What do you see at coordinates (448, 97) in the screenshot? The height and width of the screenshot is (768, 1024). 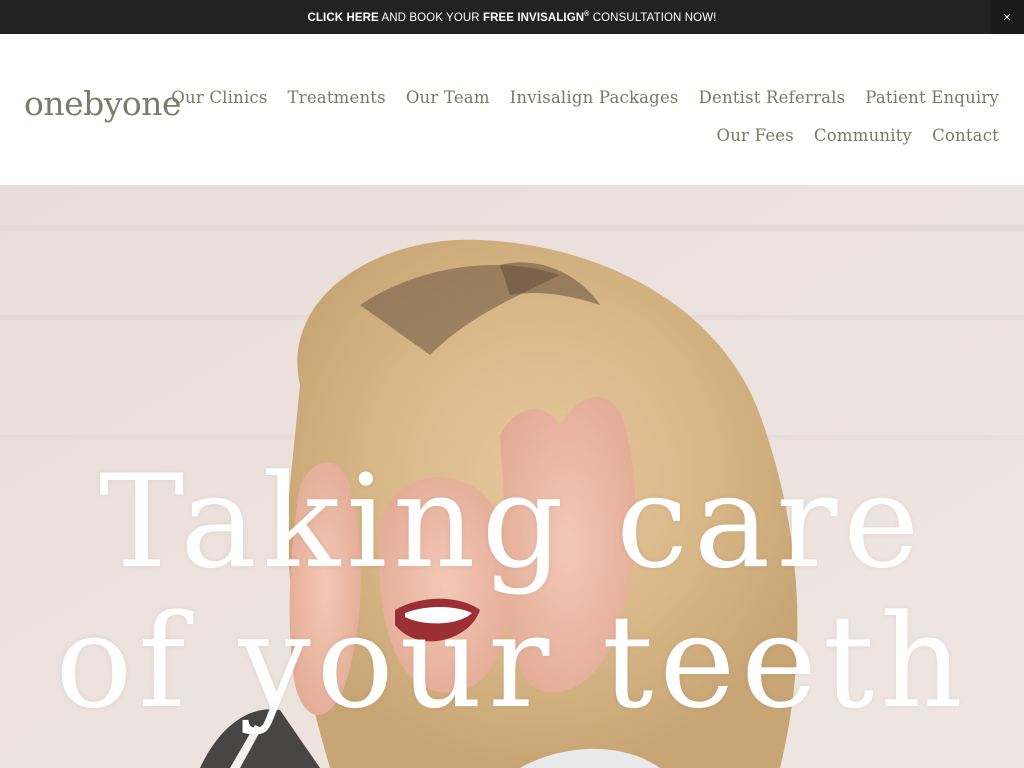 I see `nav-link-our-team: Our Team` at bounding box center [448, 97].